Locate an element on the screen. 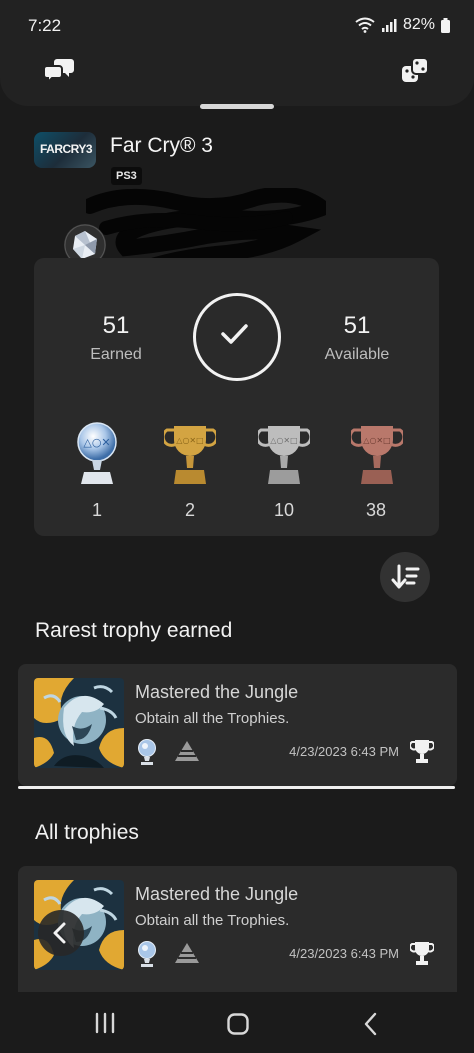  back-icon is located at coordinates (371, 1024).